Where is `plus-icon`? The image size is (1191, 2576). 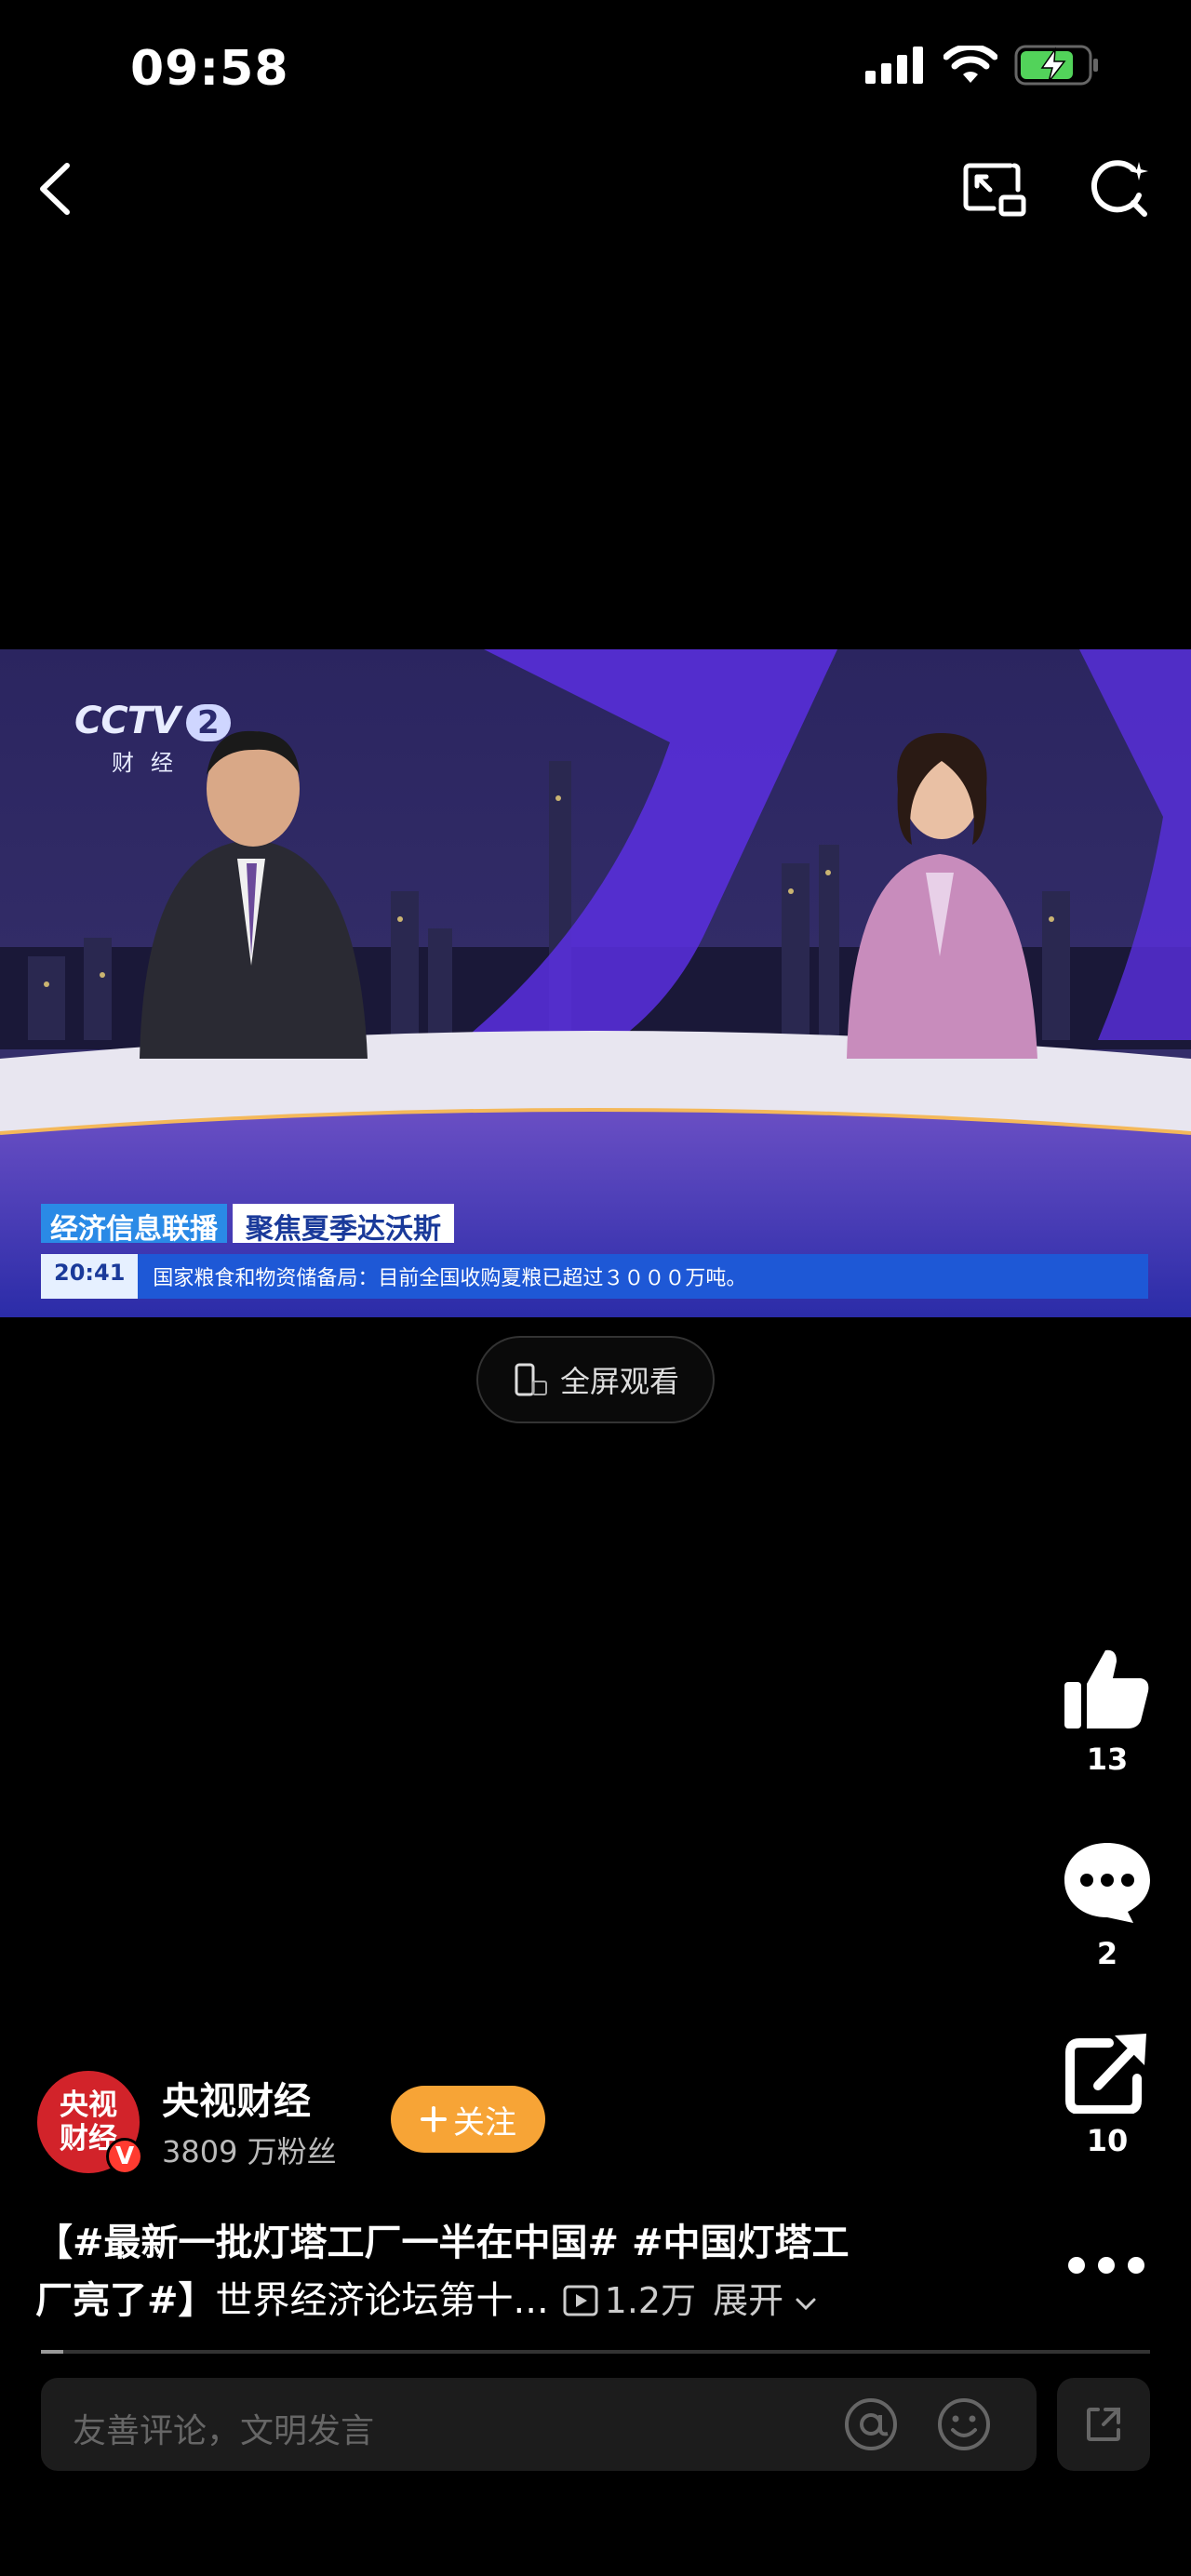 plus-icon is located at coordinates (434, 2119).